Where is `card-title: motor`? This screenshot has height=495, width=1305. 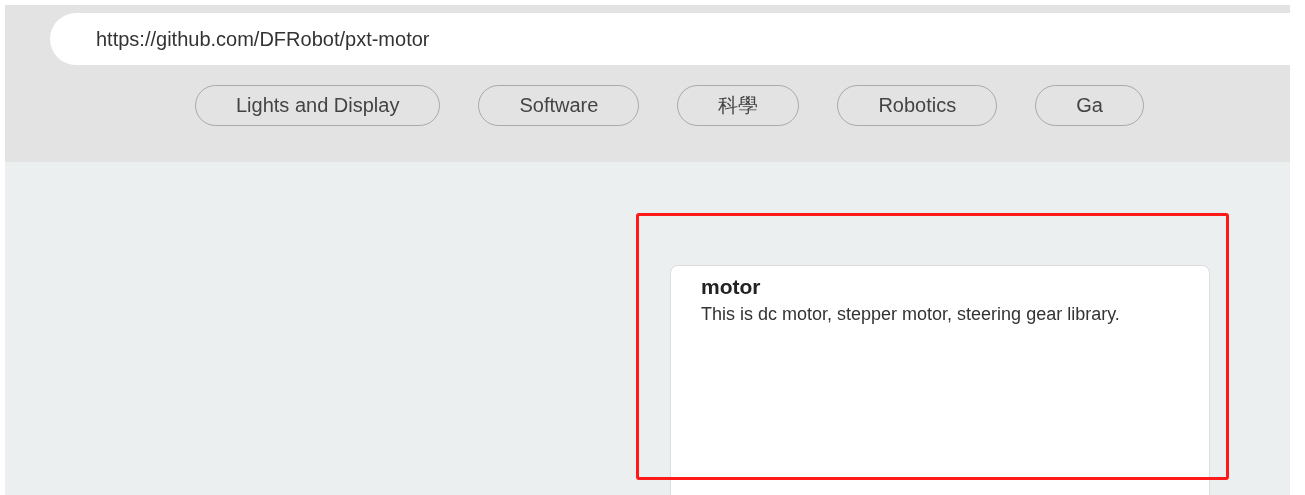 card-title: motor is located at coordinates (731, 287).